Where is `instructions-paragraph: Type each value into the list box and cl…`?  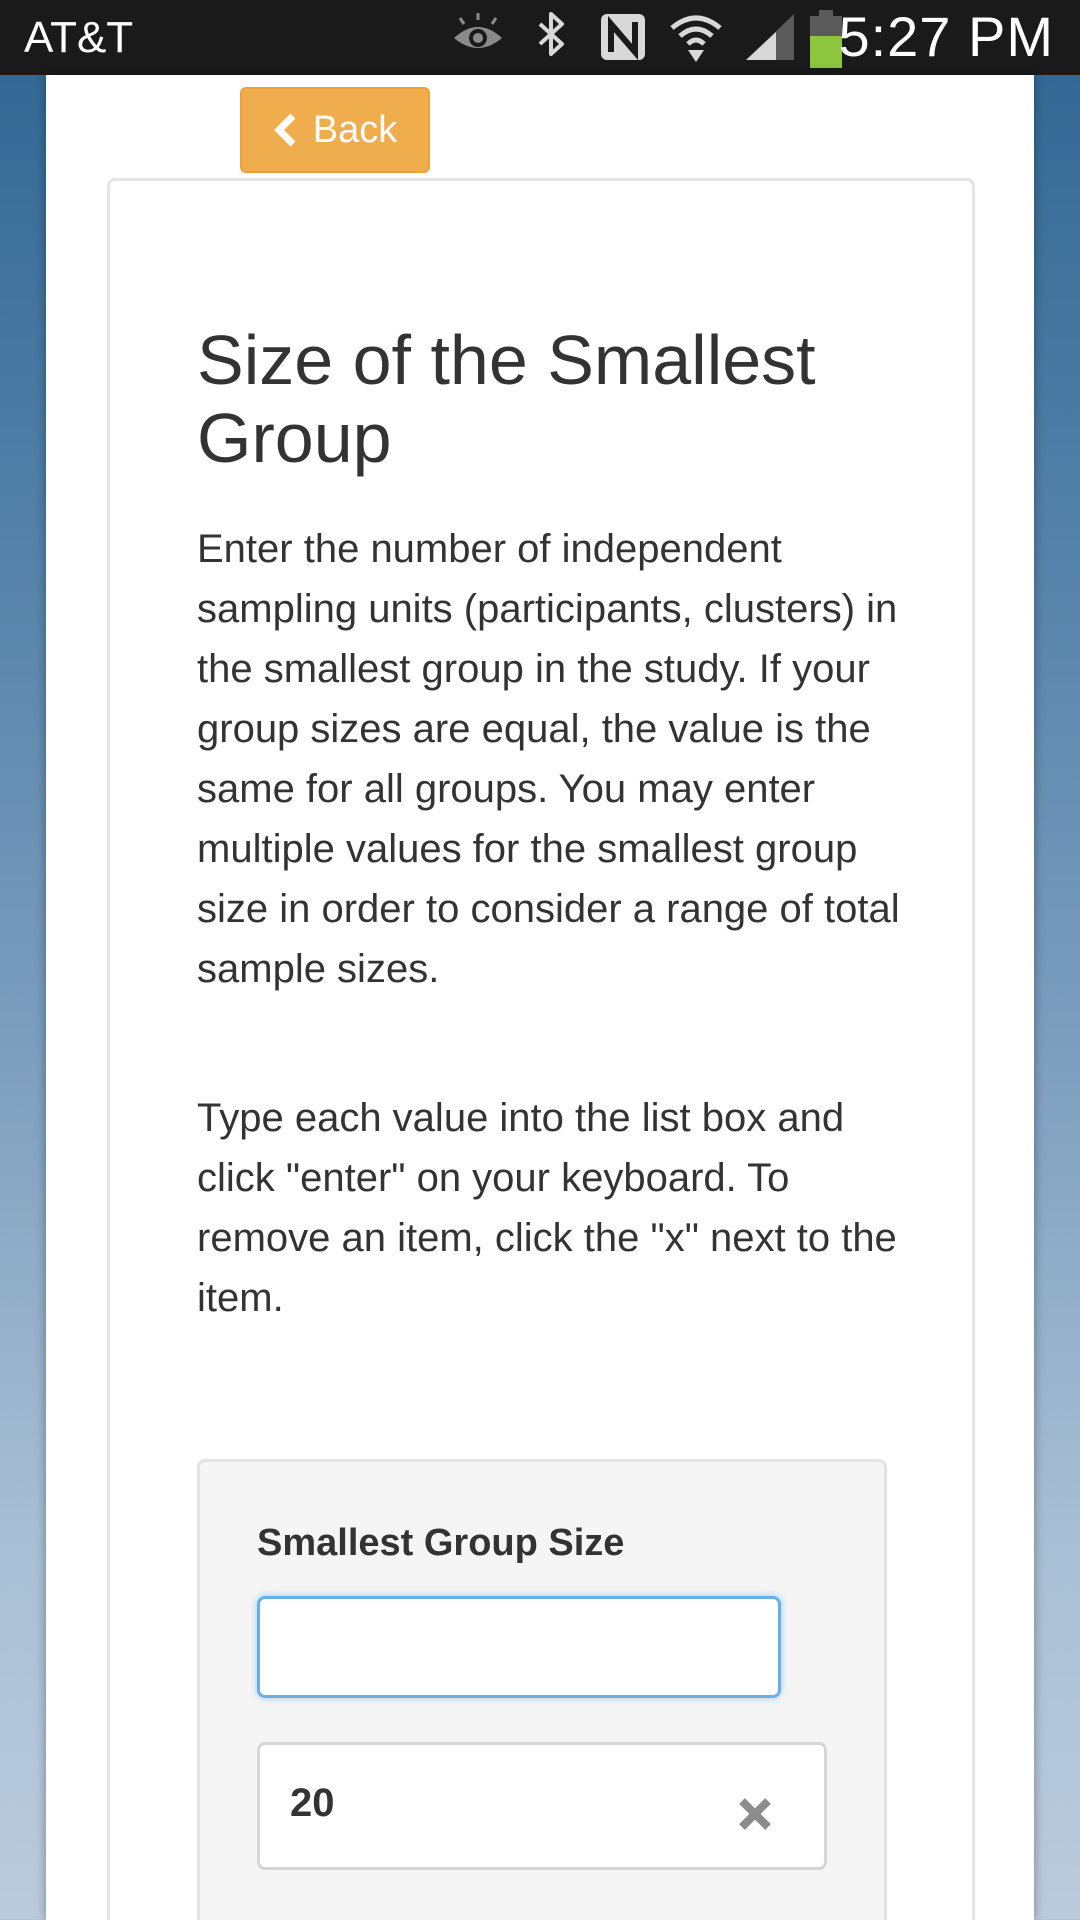
instructions-paragraph: Type each value into the list box and cl… is located at coordinates (547, 1208).